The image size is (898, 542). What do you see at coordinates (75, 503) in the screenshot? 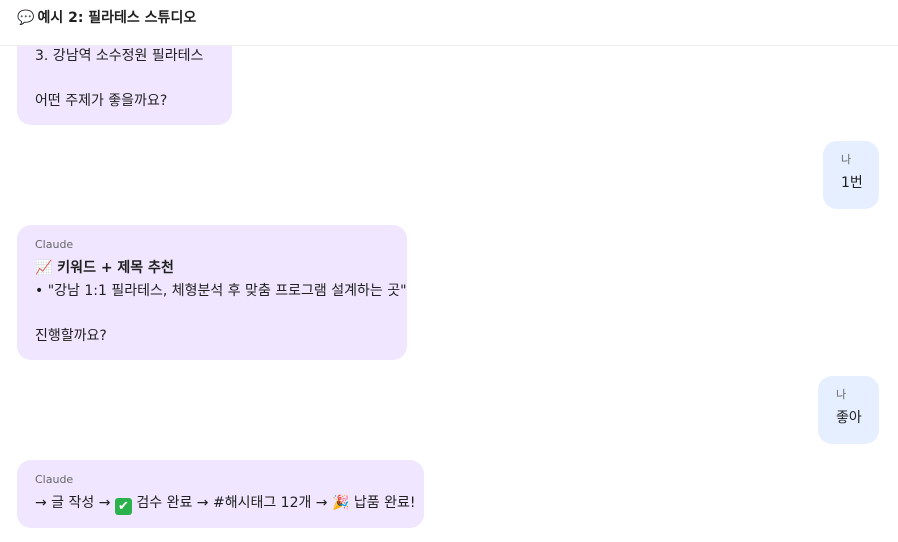
I see `message-text: → 글 작성 →` at bounding box center [75, 503].